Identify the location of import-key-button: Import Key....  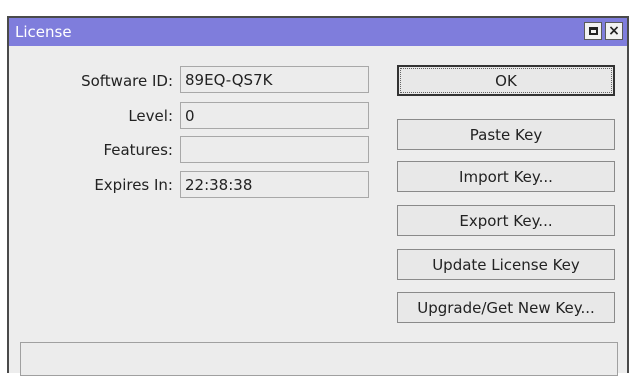
(506, 176).